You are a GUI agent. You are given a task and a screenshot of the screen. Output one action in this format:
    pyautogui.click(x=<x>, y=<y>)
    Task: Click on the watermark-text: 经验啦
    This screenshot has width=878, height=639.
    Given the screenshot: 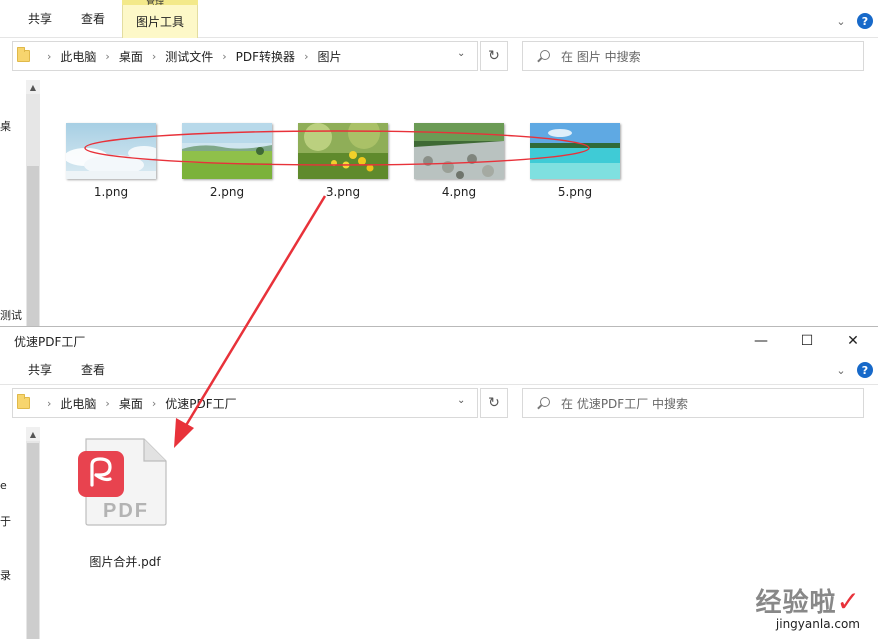 What is the action you would take?
    pyautogui.click(x=796, y=603)
    